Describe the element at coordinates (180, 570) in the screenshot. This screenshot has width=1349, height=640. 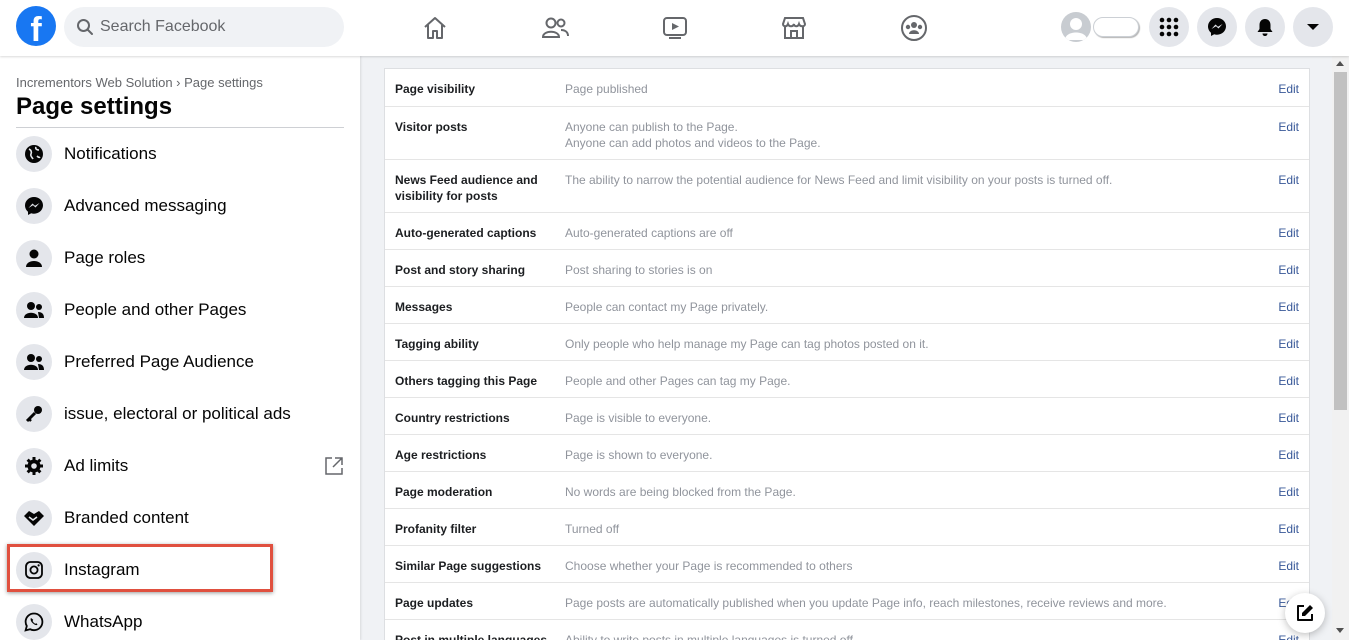
I see `sidebar-item-instagram: Instagram` at that location.